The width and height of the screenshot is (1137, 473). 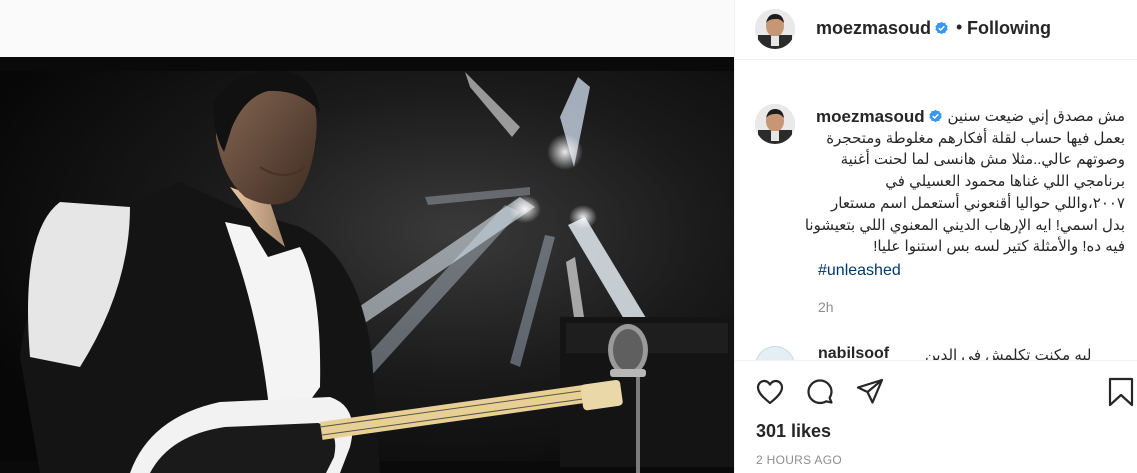 I want to click on media-top-margin, so click(x=367, y=28).